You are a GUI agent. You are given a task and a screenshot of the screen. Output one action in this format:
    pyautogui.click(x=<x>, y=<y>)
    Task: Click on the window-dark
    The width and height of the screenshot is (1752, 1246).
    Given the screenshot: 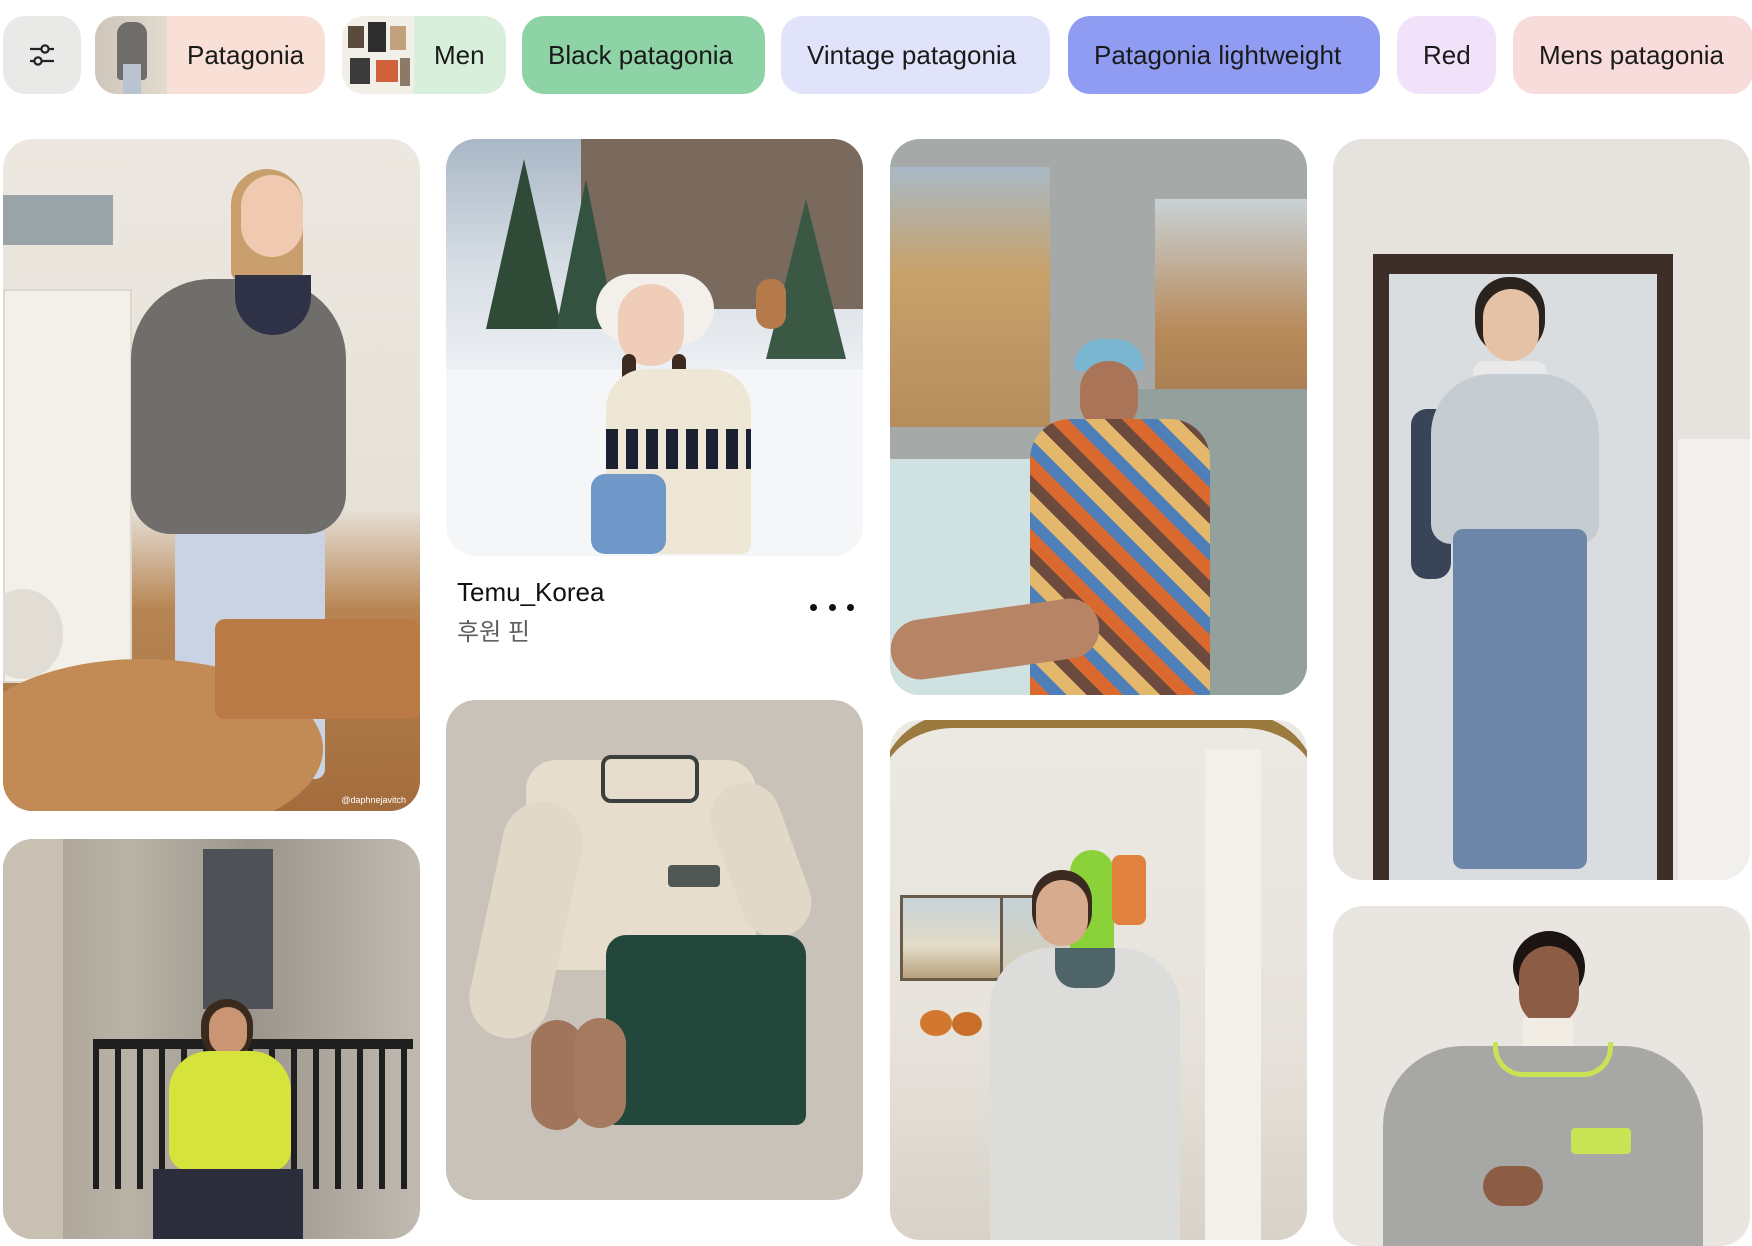 What is the action you would take?
    pyautogui.click(x=238, y=929)
    